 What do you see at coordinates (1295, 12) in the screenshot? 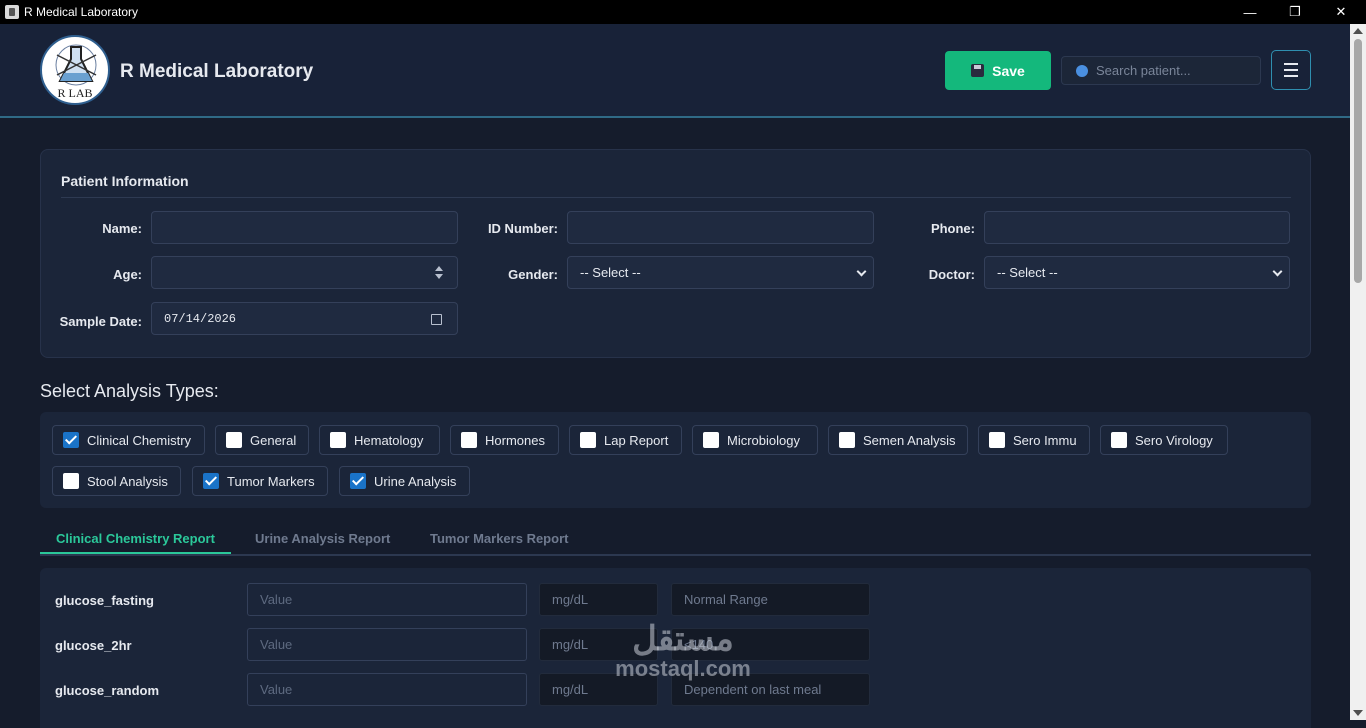
I see `maximize-button: ❐` at bounding box center [1295, 12].